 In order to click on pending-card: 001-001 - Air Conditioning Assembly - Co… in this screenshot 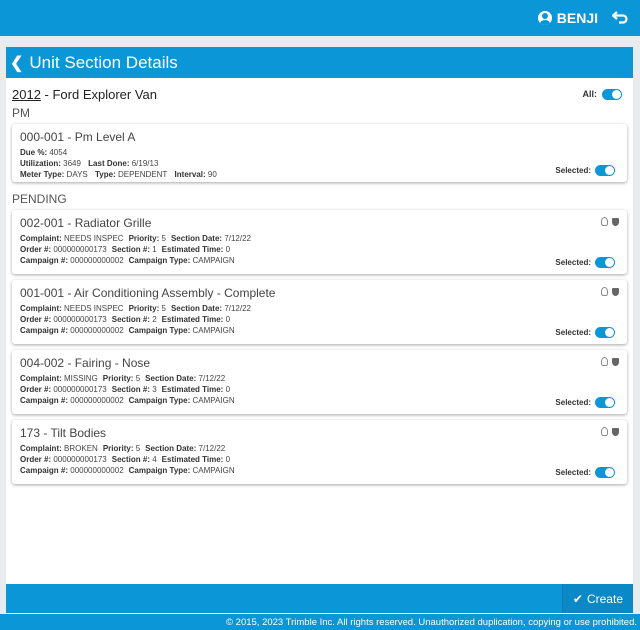, I will do `click(319, 312)`.